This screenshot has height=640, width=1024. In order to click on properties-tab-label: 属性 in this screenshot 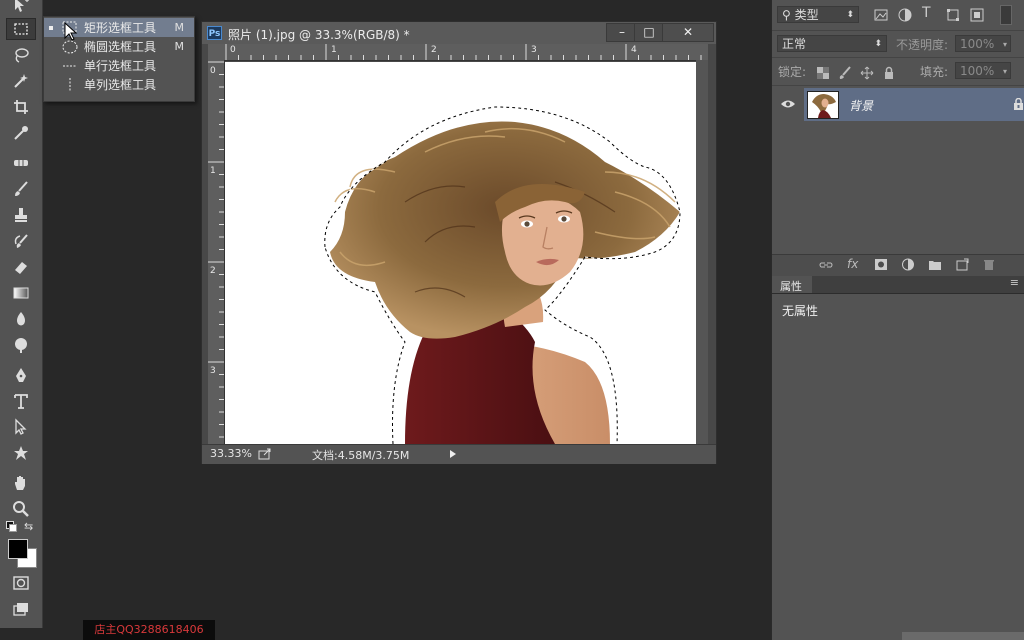, I will do `click(791, 286)`.